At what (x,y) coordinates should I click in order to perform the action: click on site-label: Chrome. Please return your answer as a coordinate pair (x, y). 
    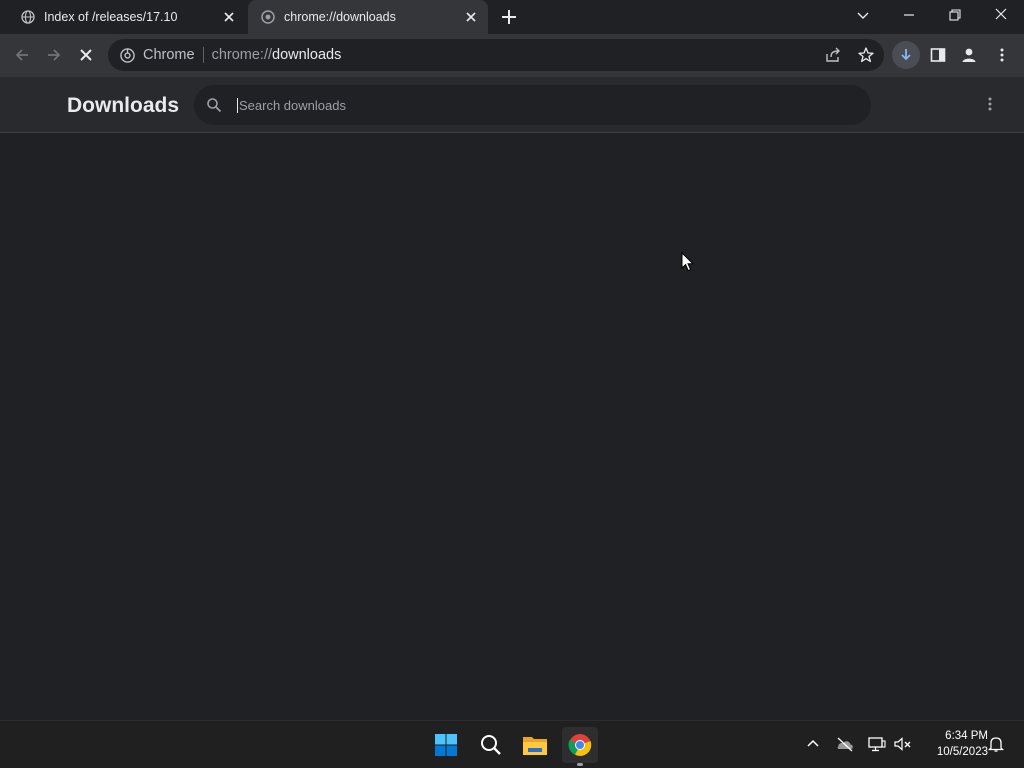
    Looking at the image, I should click on (169, 55).